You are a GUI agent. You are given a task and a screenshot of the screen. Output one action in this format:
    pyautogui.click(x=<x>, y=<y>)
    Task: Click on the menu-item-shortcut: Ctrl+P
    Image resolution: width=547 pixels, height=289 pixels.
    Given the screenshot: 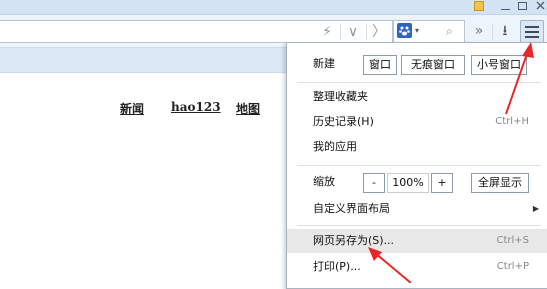 What is the action you would take?
    pyautogui.click(x=512, y=266)
    